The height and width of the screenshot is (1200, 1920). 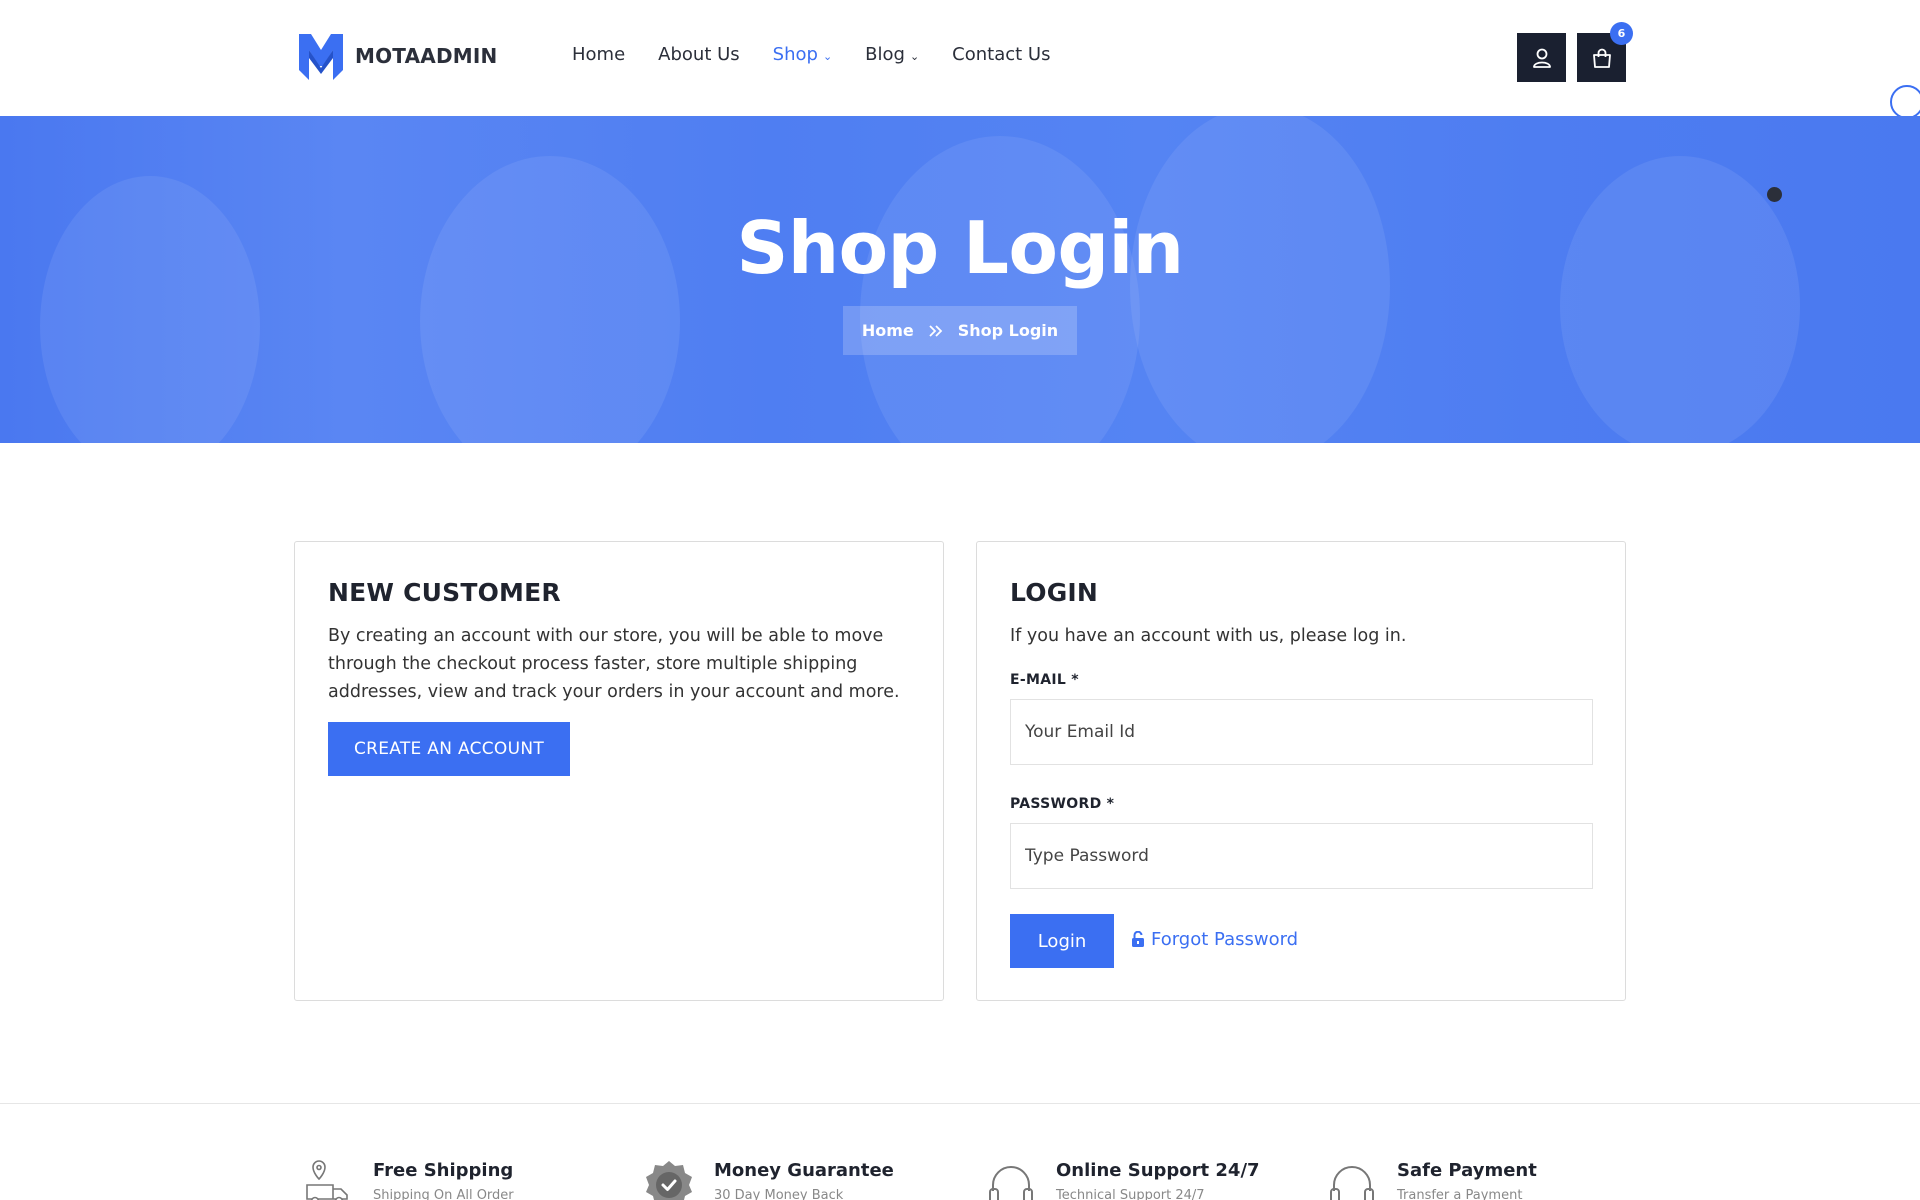 What do you see at coordinates (443, 1194) in the screenshot?
I see `feature-subtitle: Shipping On All Order` at bounding box center [443, 1194].